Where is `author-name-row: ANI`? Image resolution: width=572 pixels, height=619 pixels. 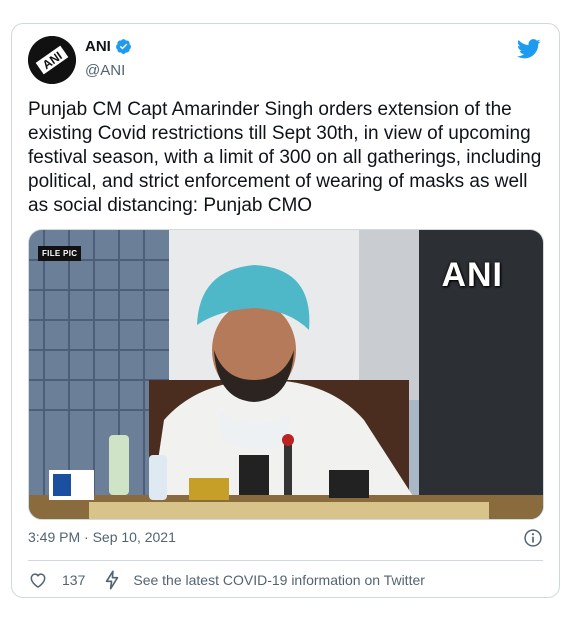
author-name-row: ANI is located at coordinates (108, 46).